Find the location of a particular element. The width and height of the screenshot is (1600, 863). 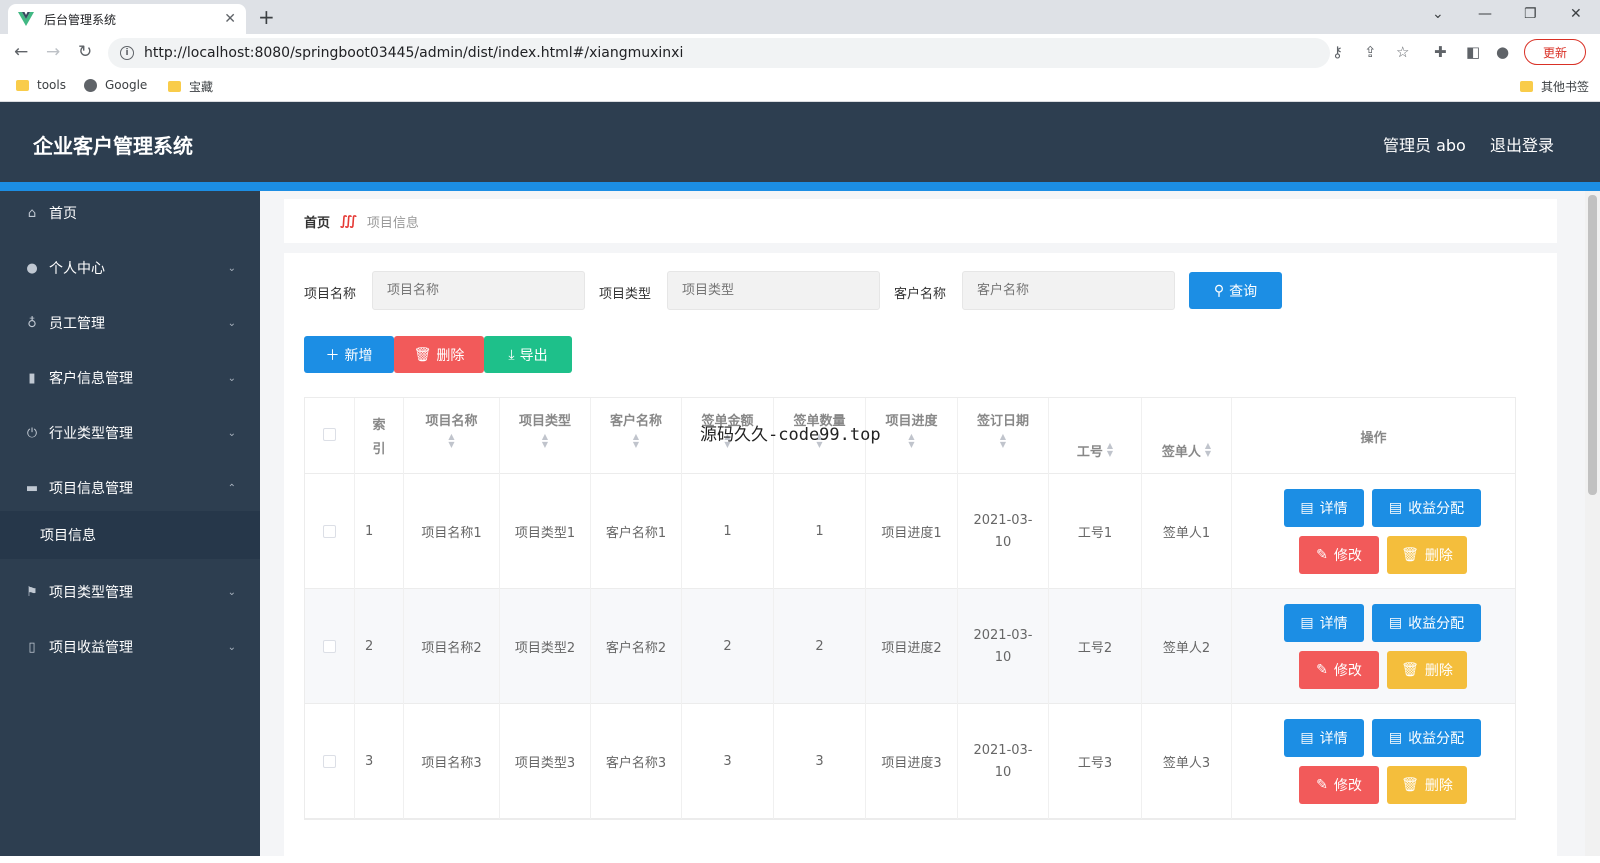

window-close-icon: ✕ is located at coordinates (1576, 14).